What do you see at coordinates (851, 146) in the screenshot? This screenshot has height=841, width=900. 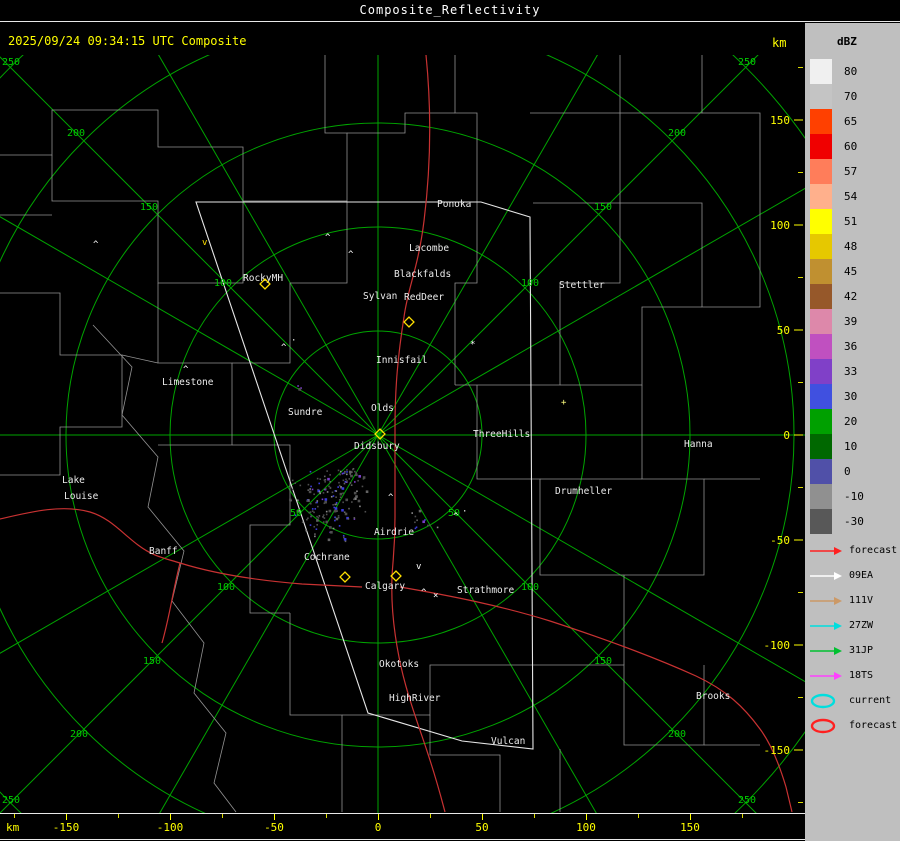 I see `colorbar-value: 60` at bounding box center [851, 146].